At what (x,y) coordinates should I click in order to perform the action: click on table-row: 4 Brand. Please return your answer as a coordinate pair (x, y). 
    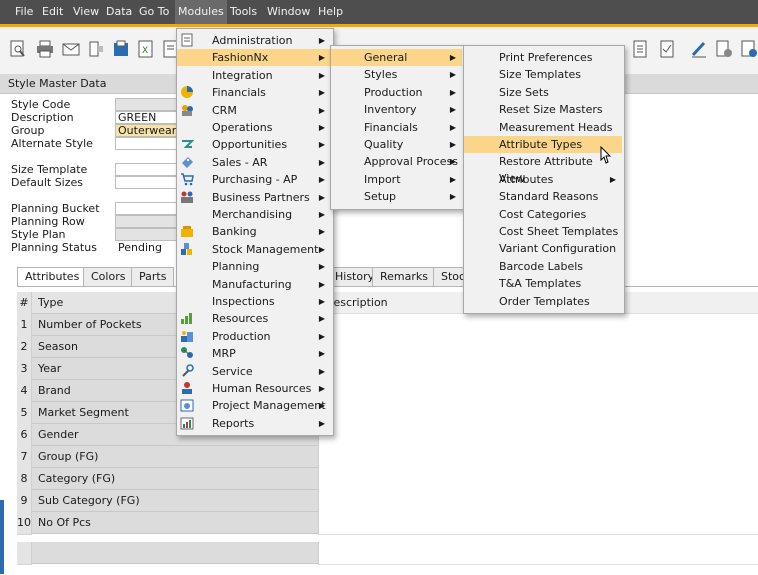
    Looking at the image, I should click on (387, 391).